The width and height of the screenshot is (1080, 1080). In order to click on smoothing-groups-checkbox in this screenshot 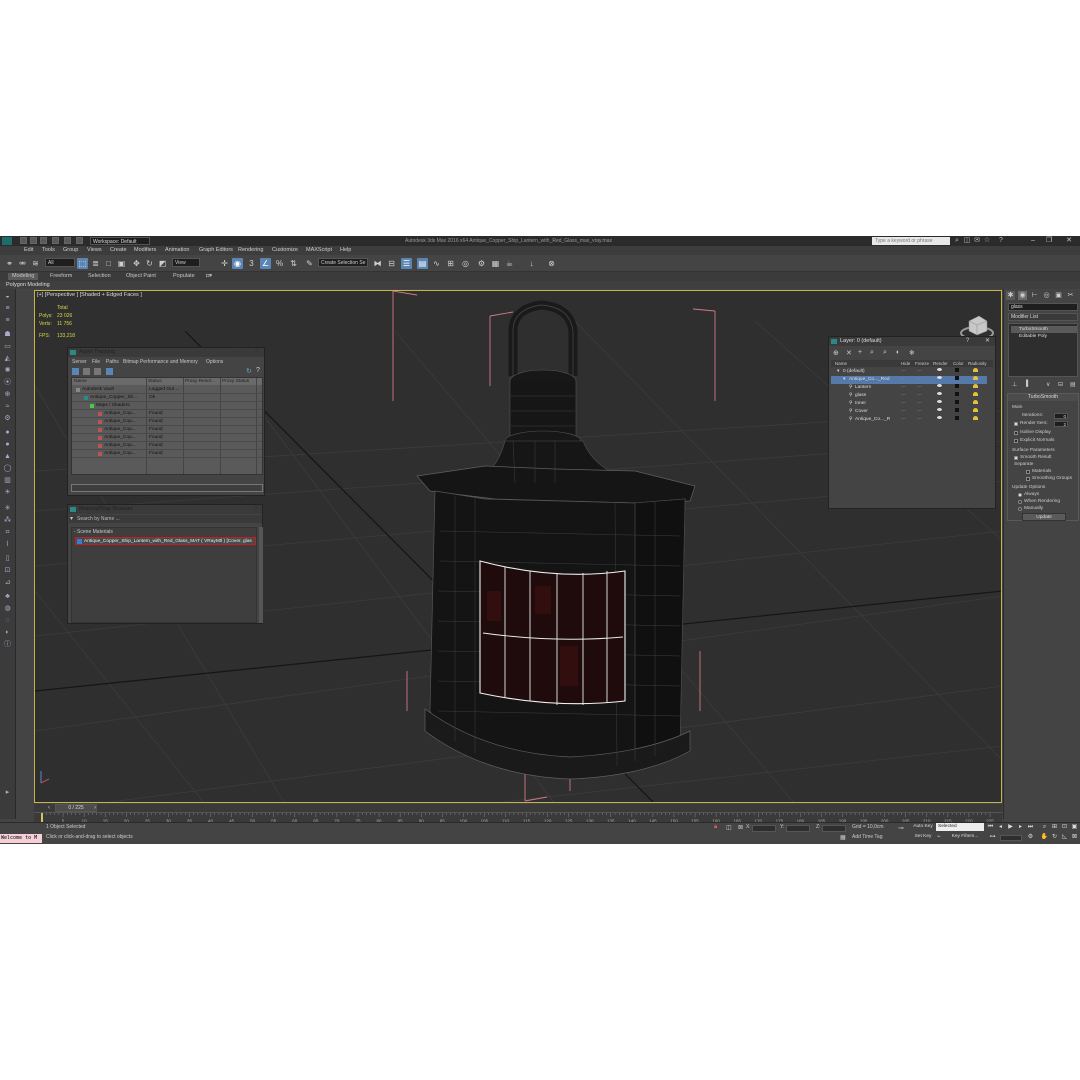, I will do `click(1028, 479)`.